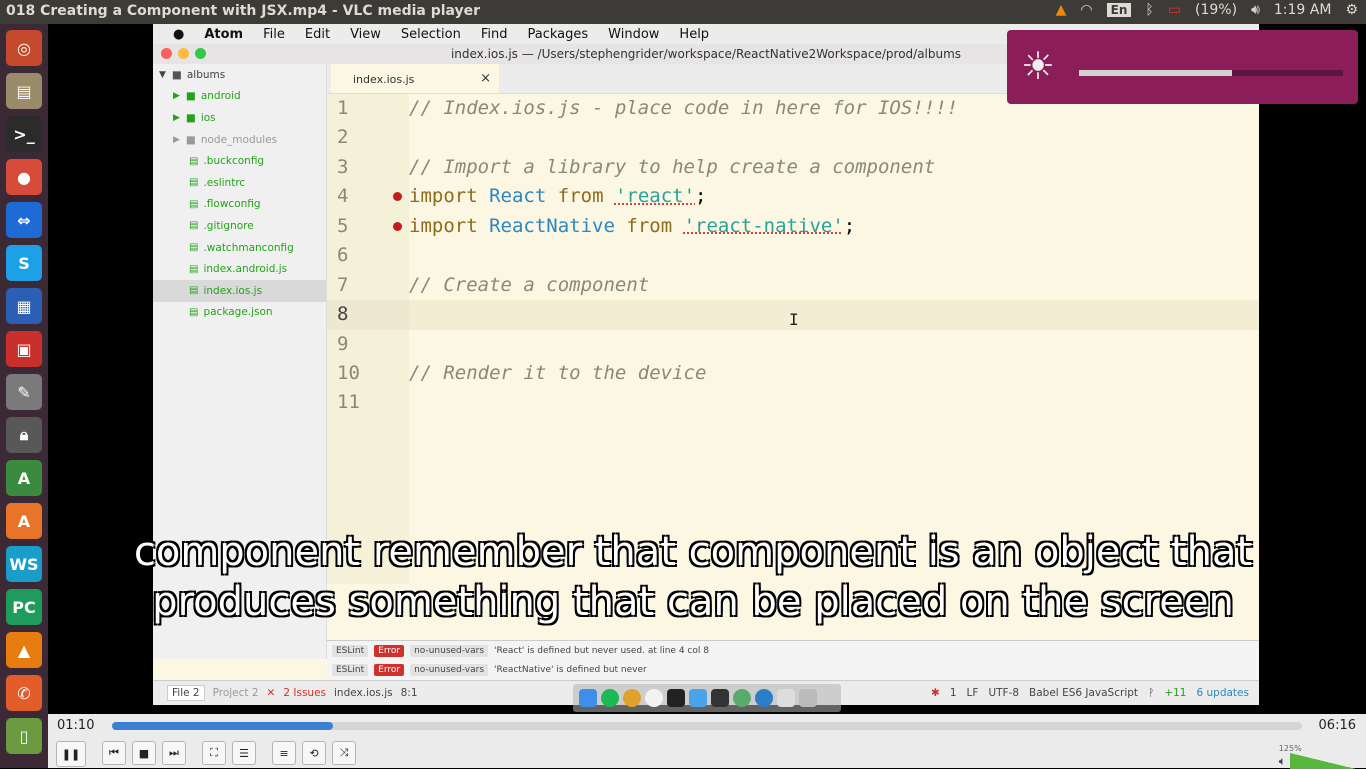  I want to click on tree-folder-ios: ▶ ■ ios, so click(239, 118).